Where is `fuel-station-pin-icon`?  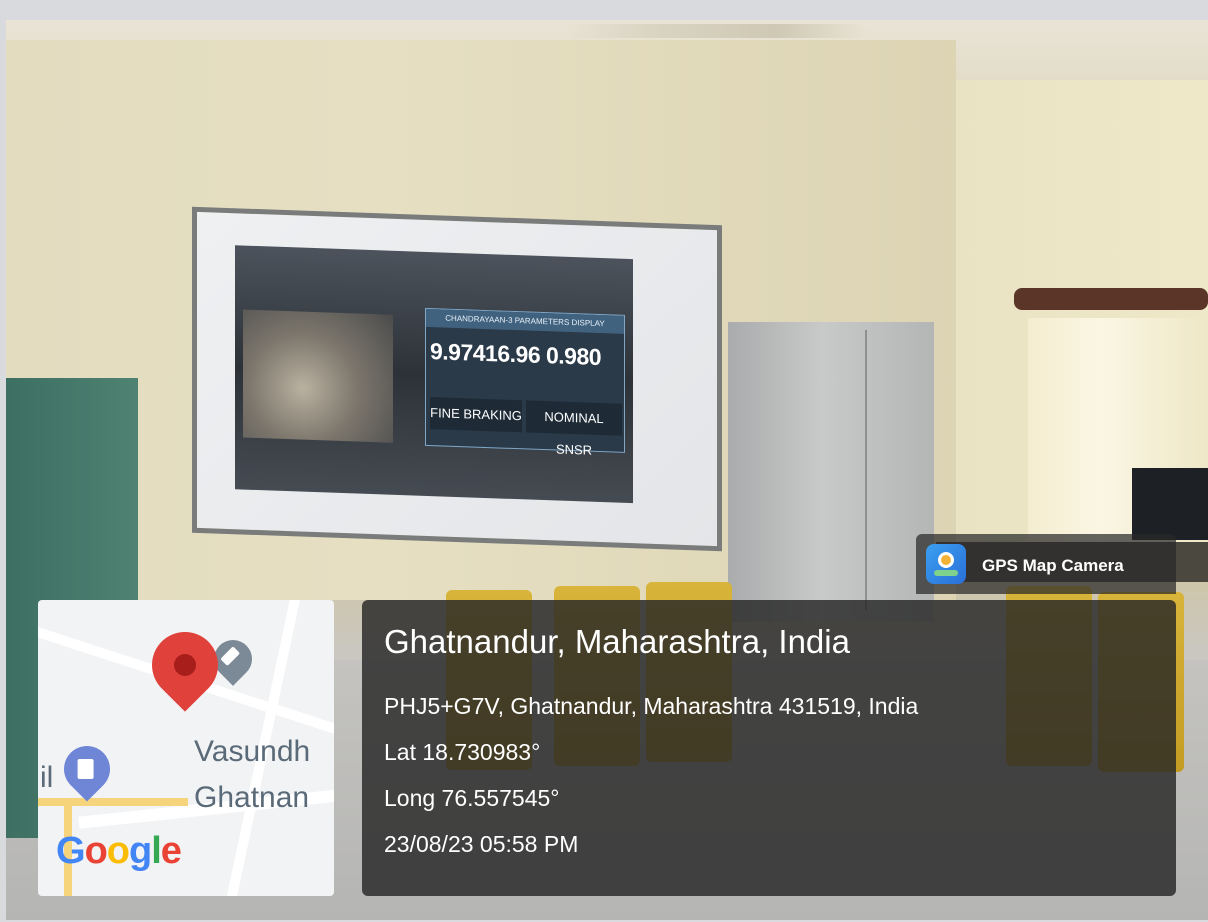 fuel-station-pin-icon is located at coordinates (87, 769).